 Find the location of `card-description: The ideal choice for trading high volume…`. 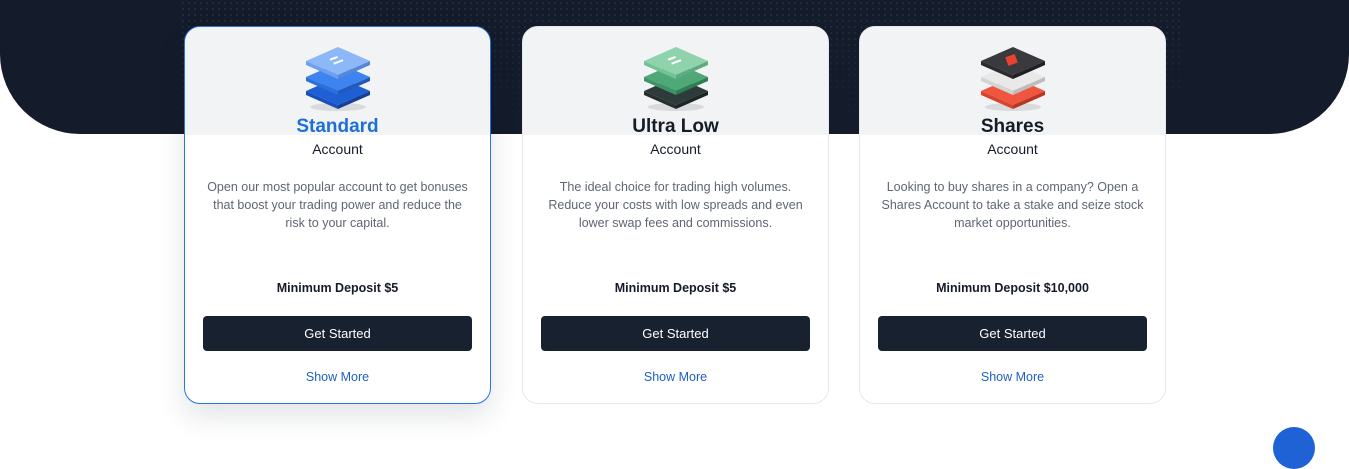

card-description: The ideal choice for trading high volume… is located at coordinates (675, 205).